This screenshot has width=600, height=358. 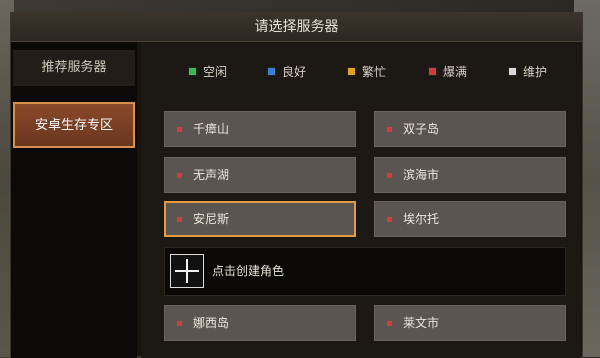 What do you see at coordinates (74, 68) in the screenshot?
I see `tab-recommended-servers: 推荐服务器` at bounding box center [74, 68].